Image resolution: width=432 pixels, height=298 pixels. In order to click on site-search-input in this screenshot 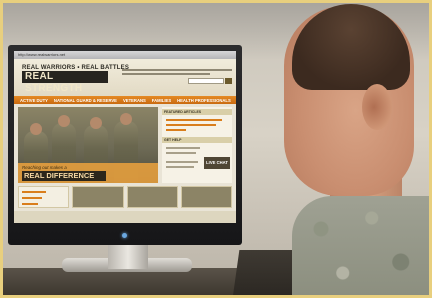, I will do `click(206, 81)`.